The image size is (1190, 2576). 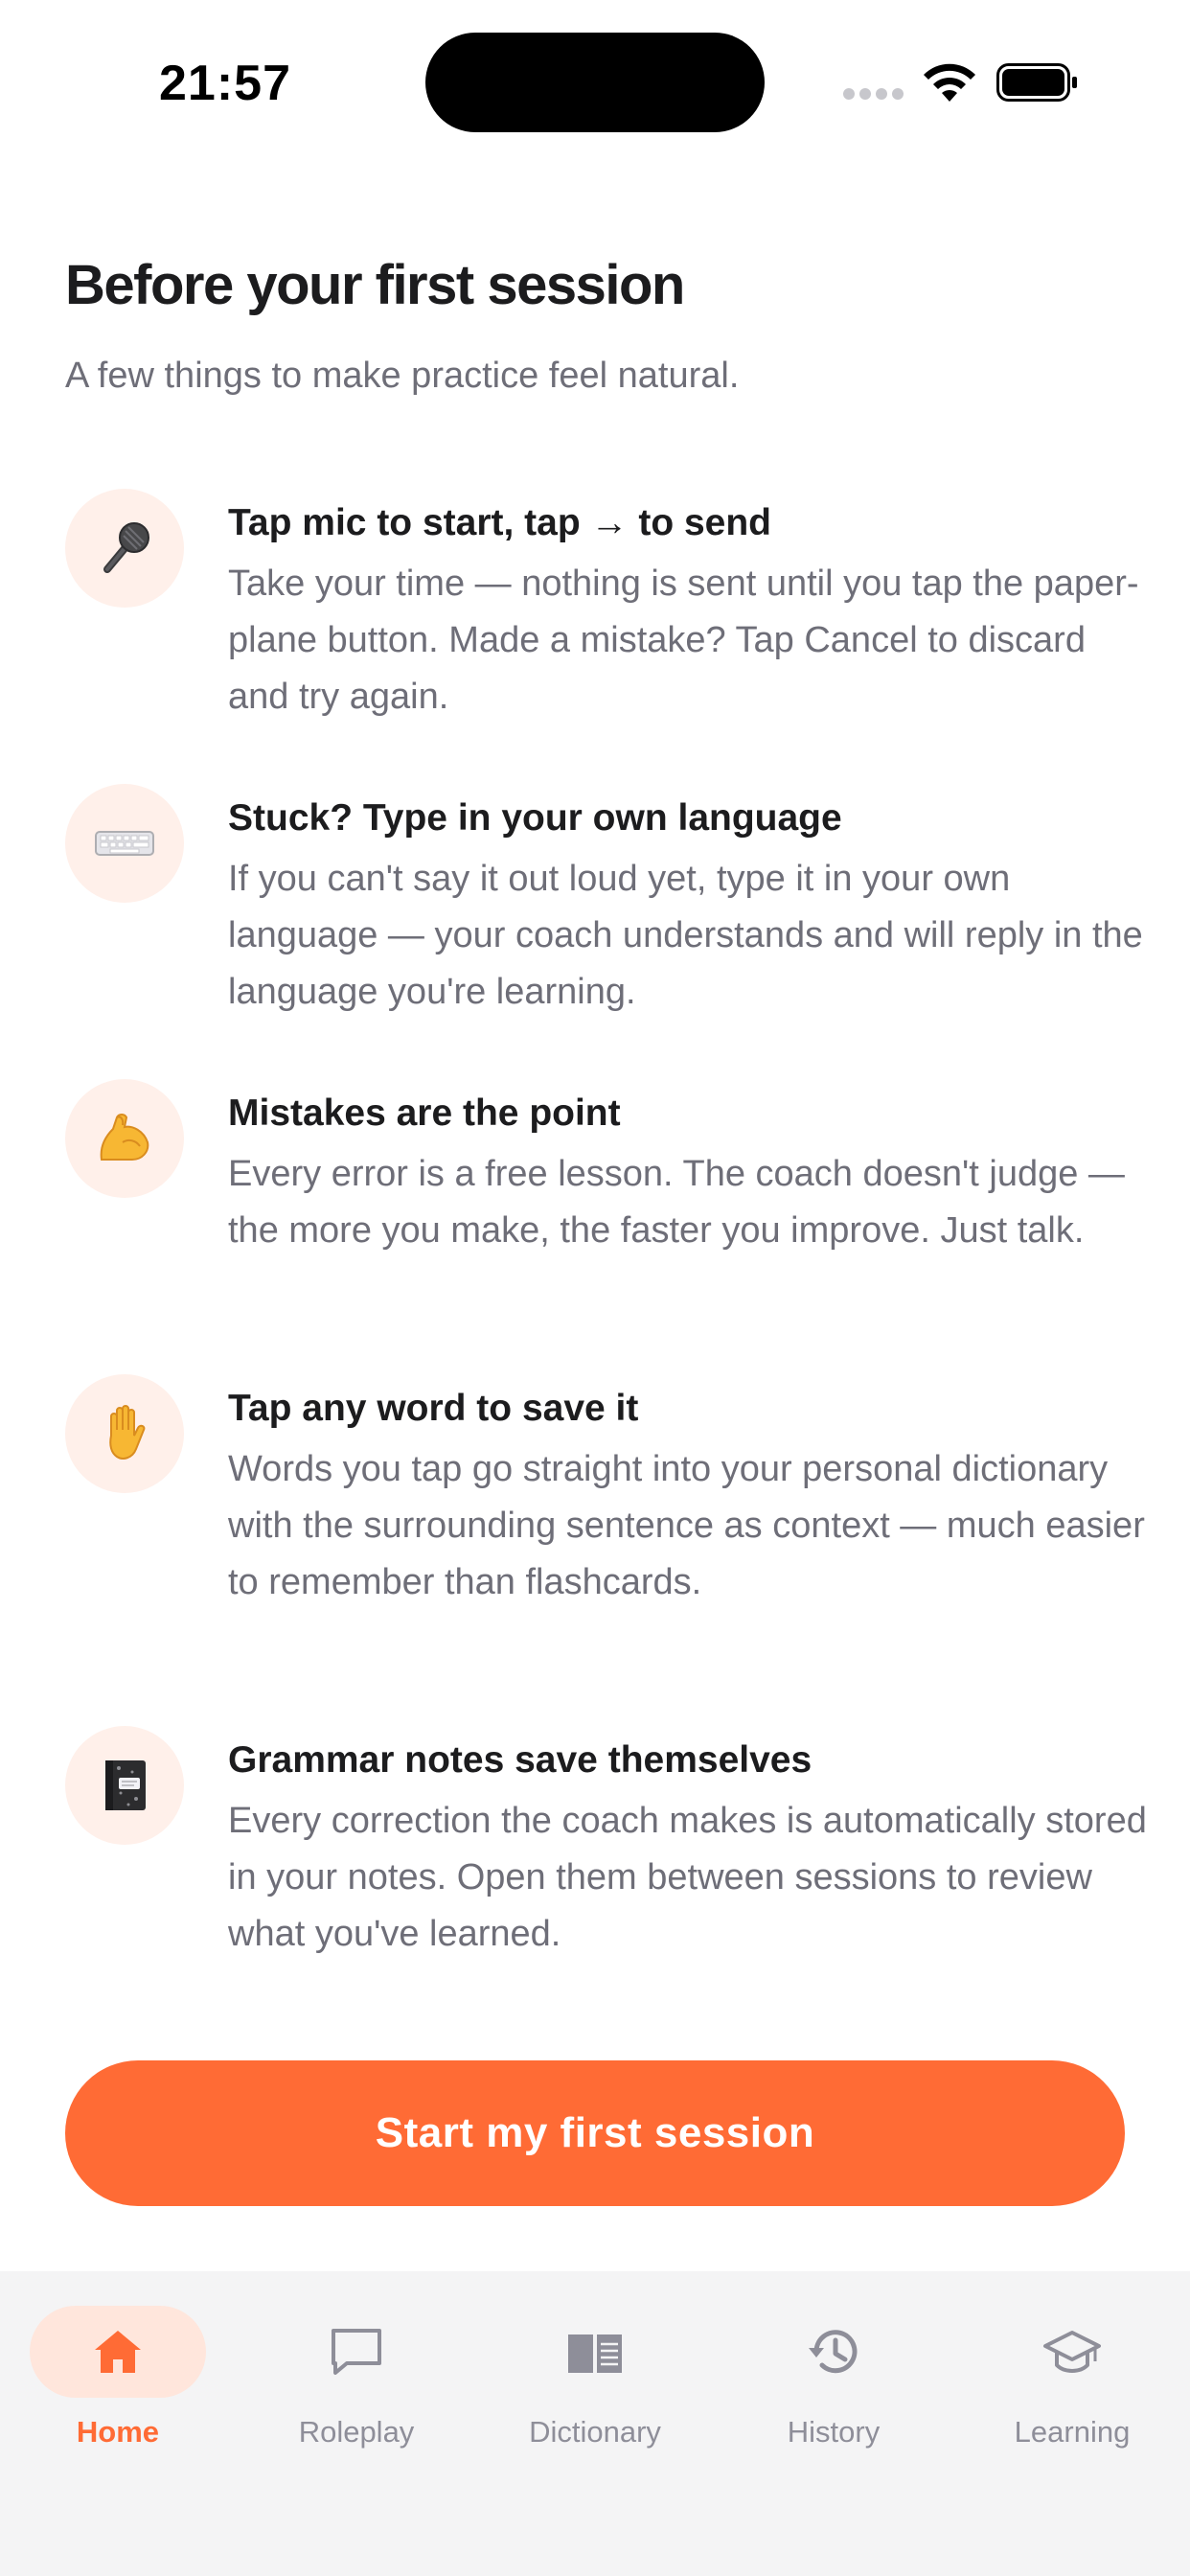 I want to click on notebook-icon, so click(x=125, y=1786).